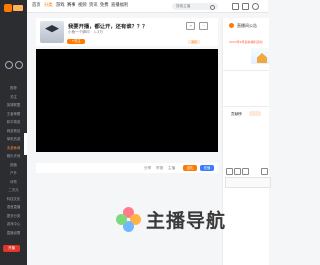 The height and width of the screenshot is (265, 320). Describe the element at coordinates (13, 105) in the screenshot. I see `sidebar-item: 英雄联盟` at that location.